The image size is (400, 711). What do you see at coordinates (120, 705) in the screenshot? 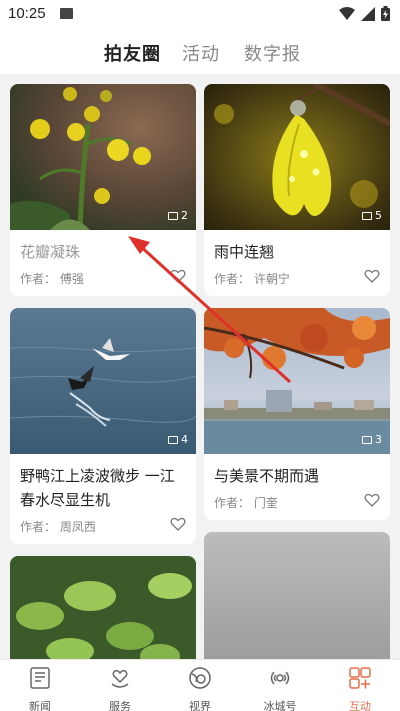
I see `nav-label: 服务` at bounding box center [120, 705].